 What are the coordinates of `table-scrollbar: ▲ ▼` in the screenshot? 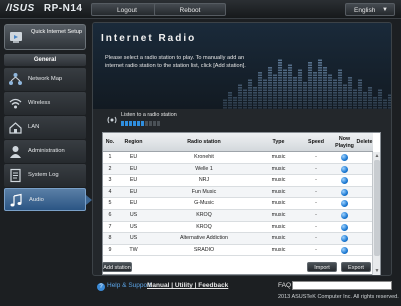 It's located at (376, 213).